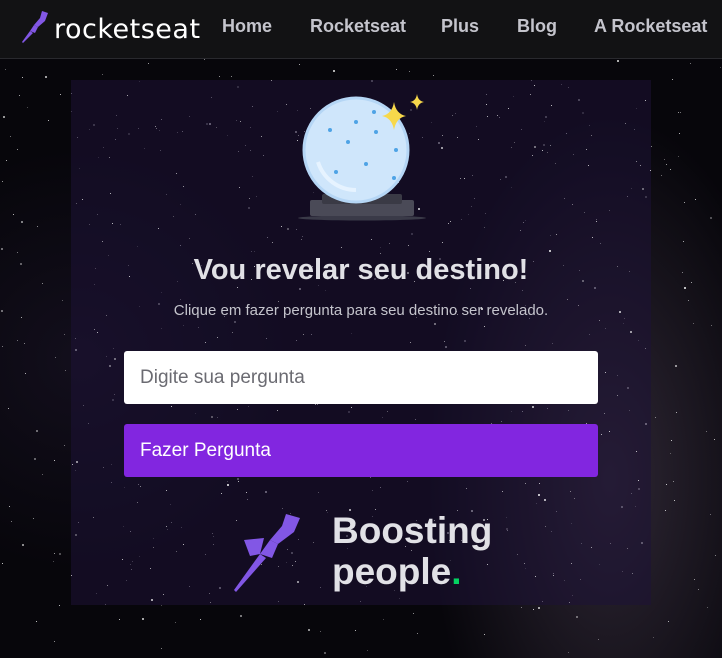  Describe the element at coordinates (358, 26) in the screenshot. I see `nav-link-rocketseat: Rocketseat` at that location.